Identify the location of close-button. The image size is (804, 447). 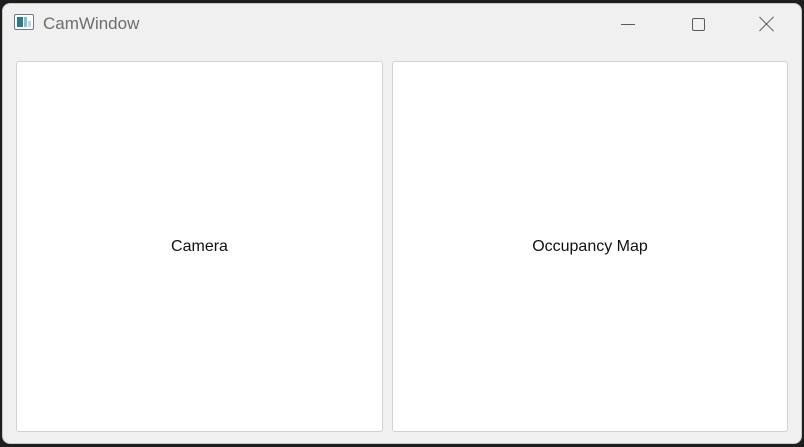
(766, 24).